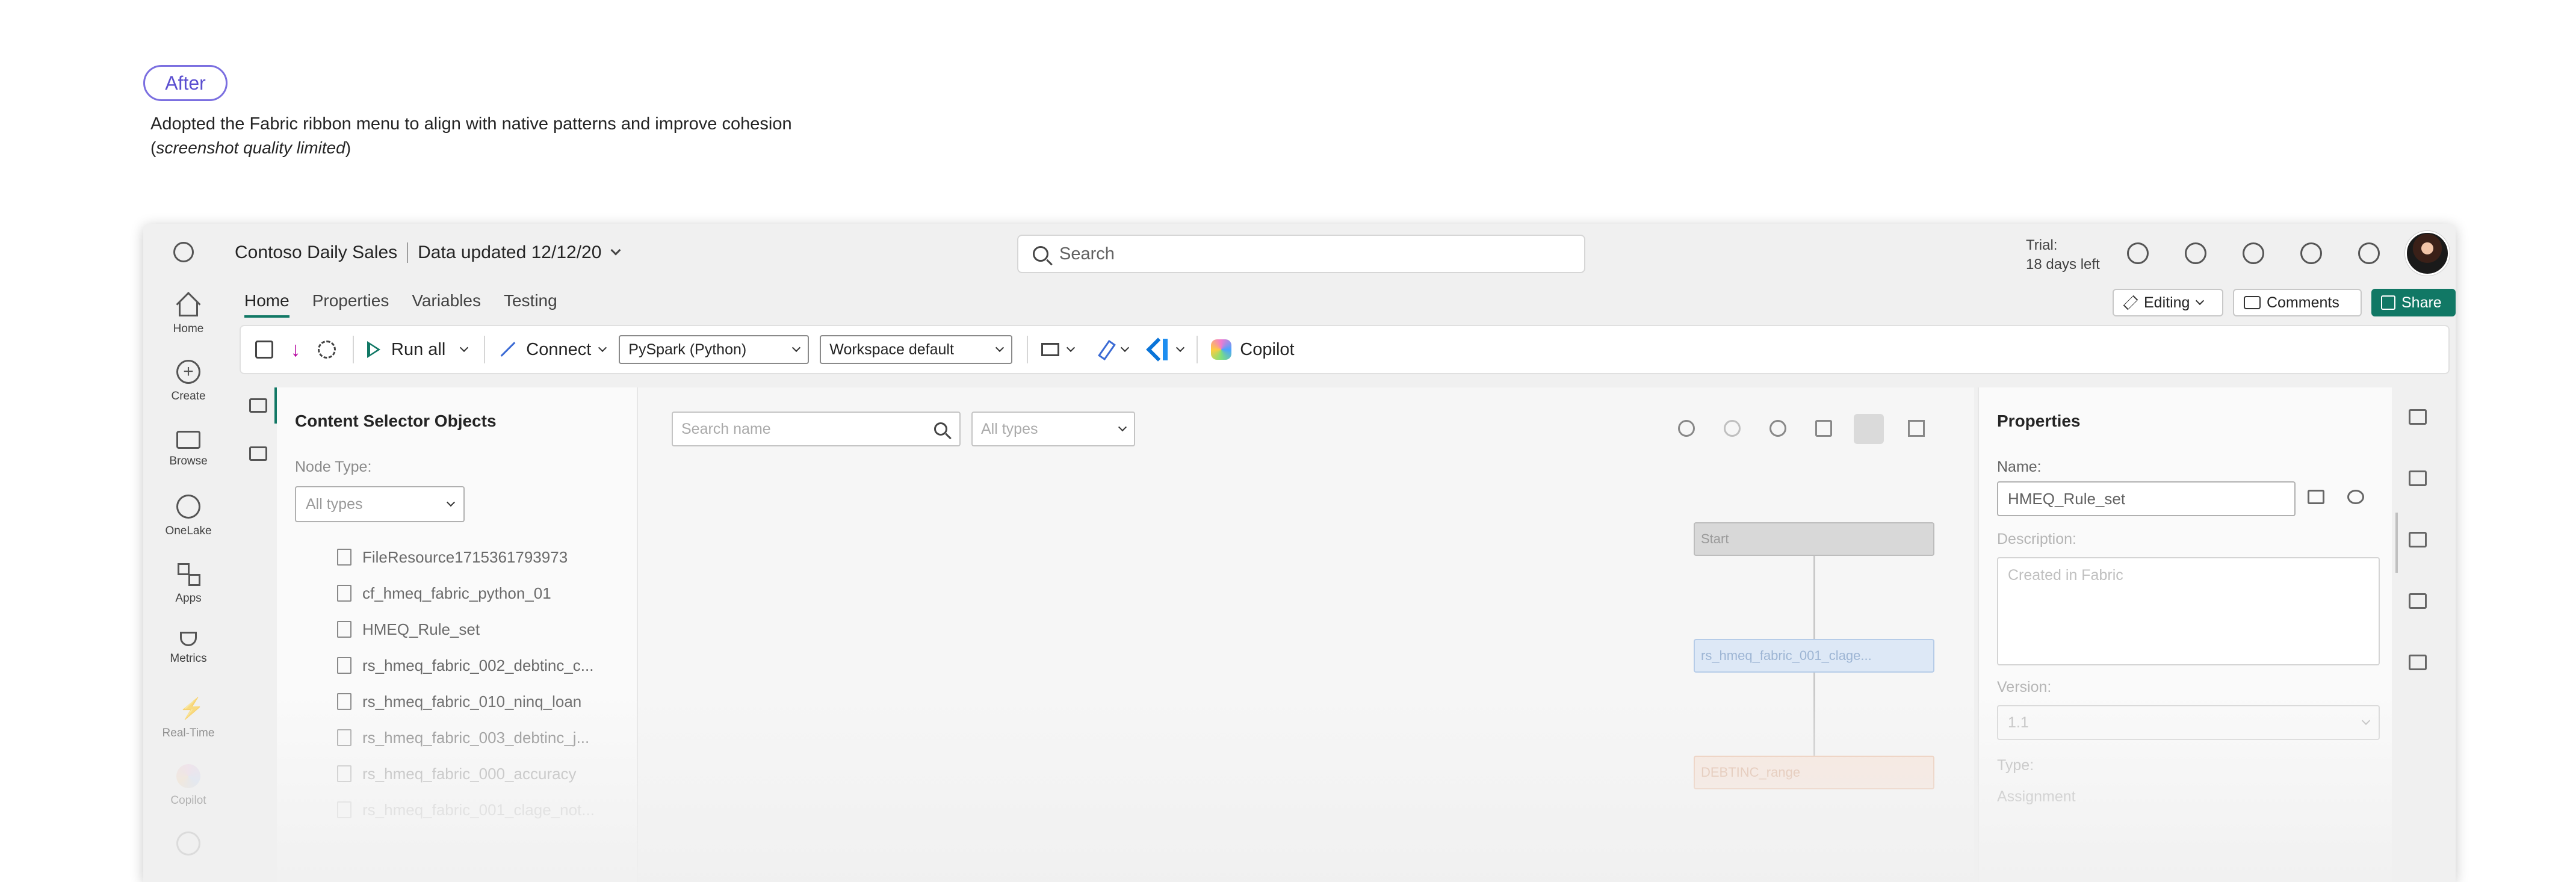  I want to click on description-field: Created in Fabric, so click(2189, 611).